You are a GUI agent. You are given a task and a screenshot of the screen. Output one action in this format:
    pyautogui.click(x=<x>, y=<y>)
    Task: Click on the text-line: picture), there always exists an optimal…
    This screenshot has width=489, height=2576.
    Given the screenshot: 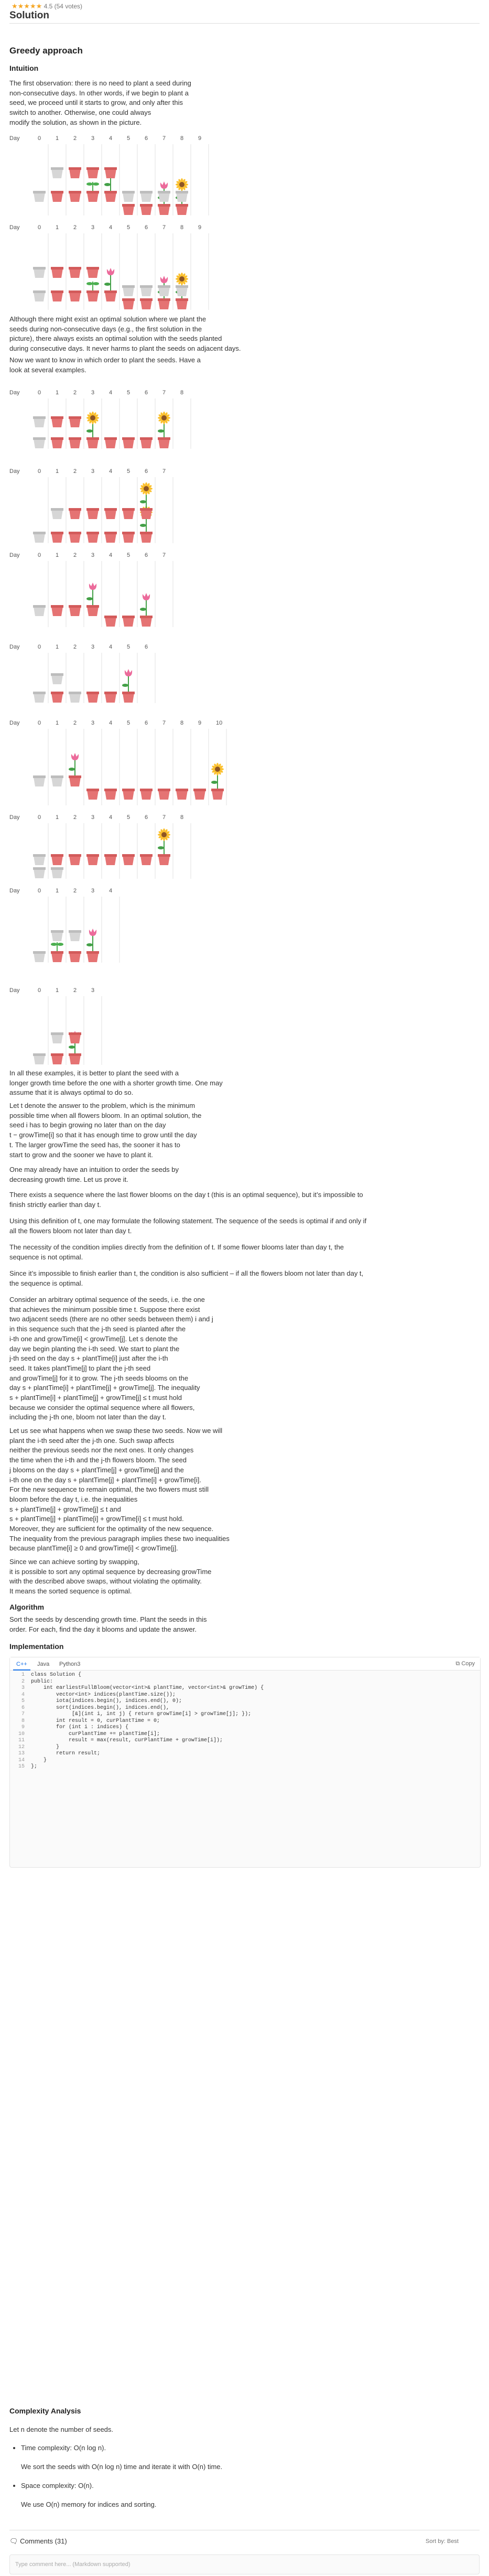 What is the action you would take?
    pyautogui.click(x=115, y=339)
    